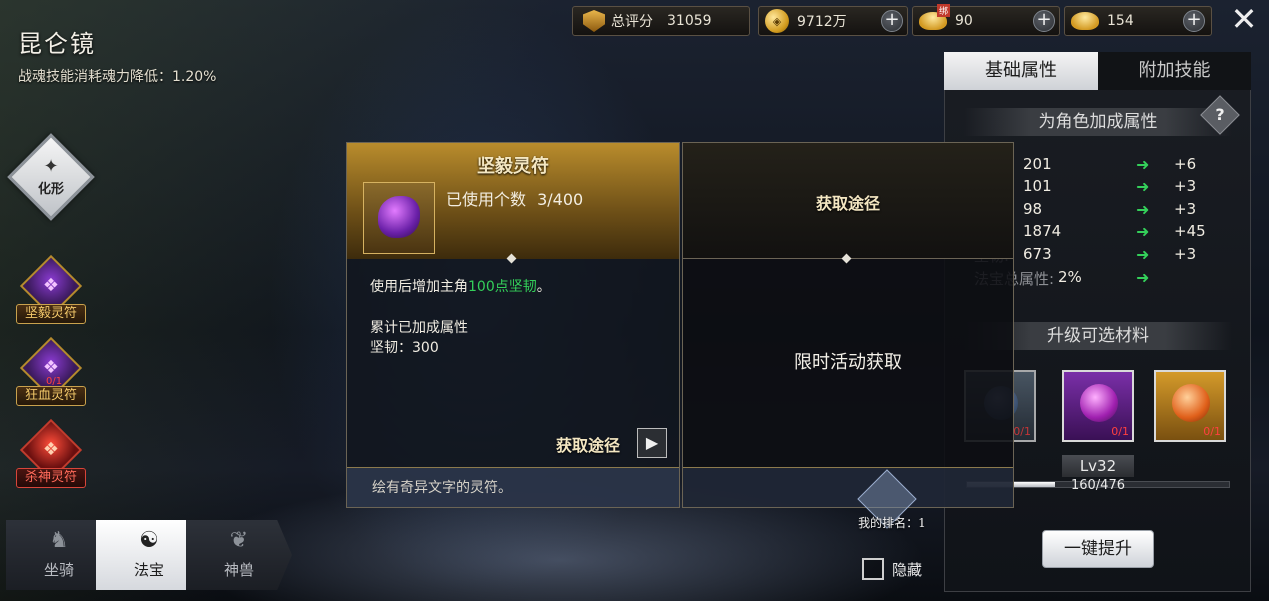 The image size is (1269, 601). I want to click on used-count-label: 已使用个数, so click(486, 199).